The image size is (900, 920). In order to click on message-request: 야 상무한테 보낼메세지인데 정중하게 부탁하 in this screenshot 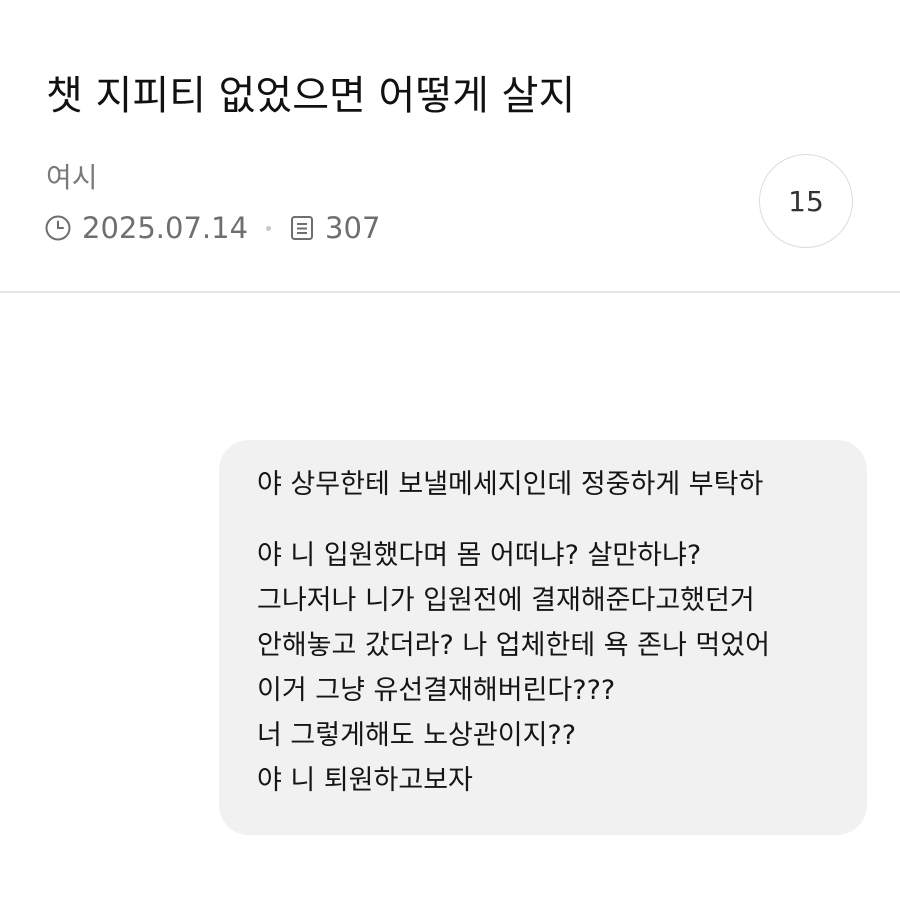, I will do `click(510, 484)`.